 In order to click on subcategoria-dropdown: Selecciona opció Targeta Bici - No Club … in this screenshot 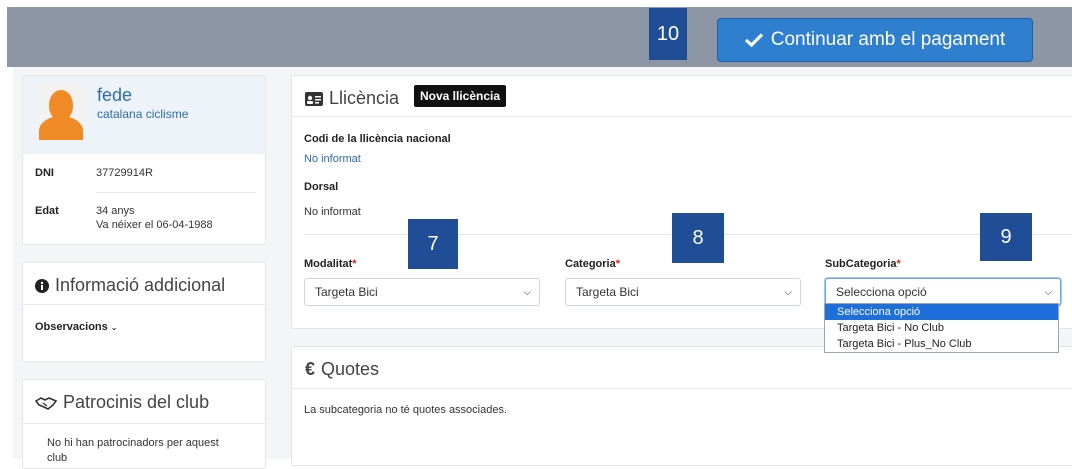, I will do `click(941, 328)`.